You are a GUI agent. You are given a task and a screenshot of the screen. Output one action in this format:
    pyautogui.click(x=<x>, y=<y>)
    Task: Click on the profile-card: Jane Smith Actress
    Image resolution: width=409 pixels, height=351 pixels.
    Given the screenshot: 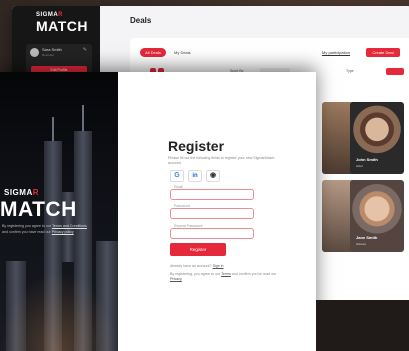 What is the action you would take?
    pyautogui.click(x=377, y=216)
    